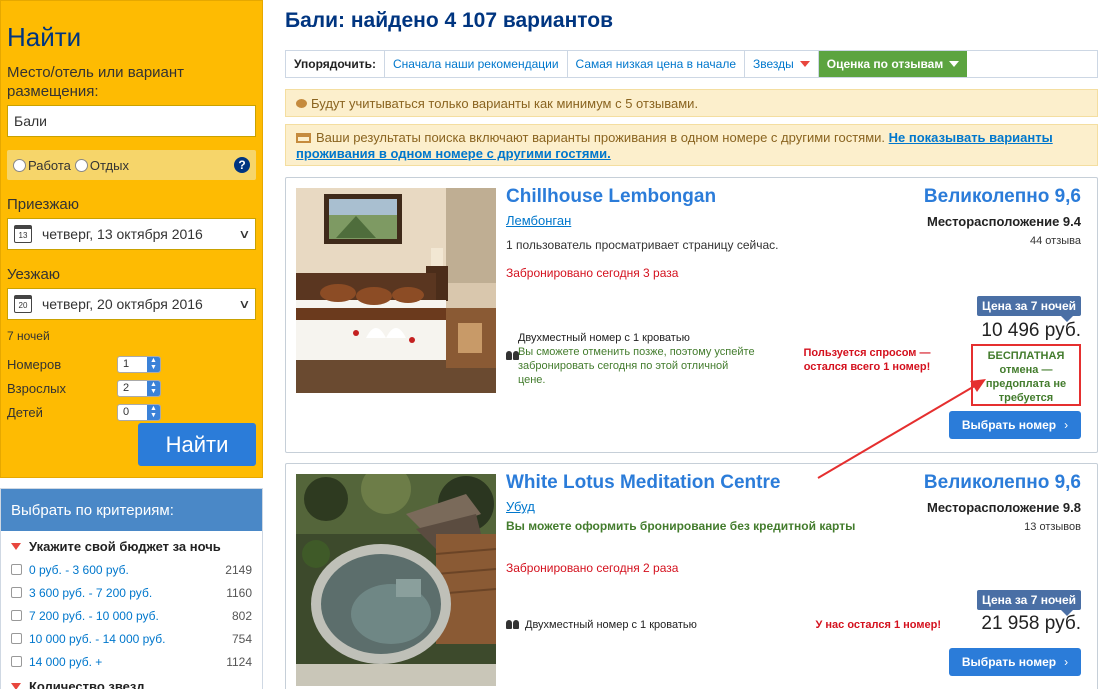 This screenshot has height=689, width=1099. I want to click on stars-filter-label: Количество звезд, so click(87, 684).